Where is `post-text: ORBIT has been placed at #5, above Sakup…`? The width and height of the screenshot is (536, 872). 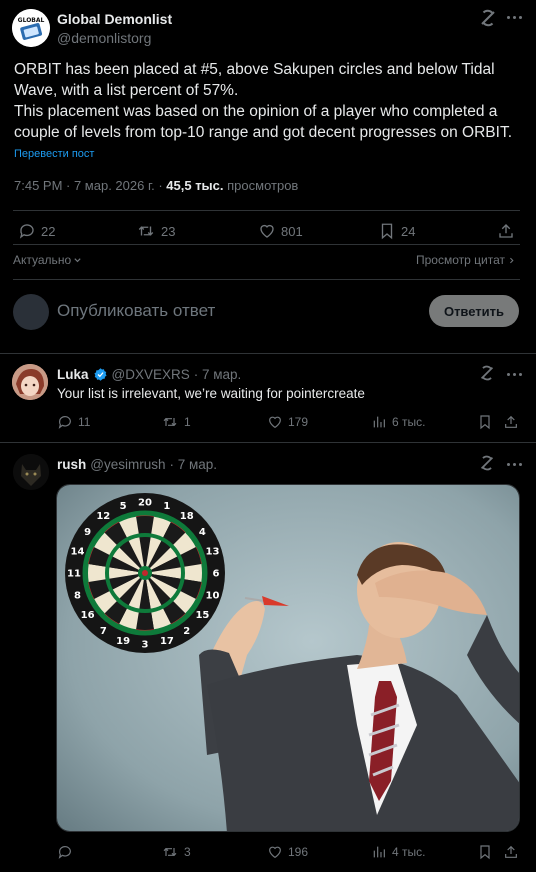 post-text: ORBIT has been placed at #5, above Sakup… is located at coordinates (271, 101).